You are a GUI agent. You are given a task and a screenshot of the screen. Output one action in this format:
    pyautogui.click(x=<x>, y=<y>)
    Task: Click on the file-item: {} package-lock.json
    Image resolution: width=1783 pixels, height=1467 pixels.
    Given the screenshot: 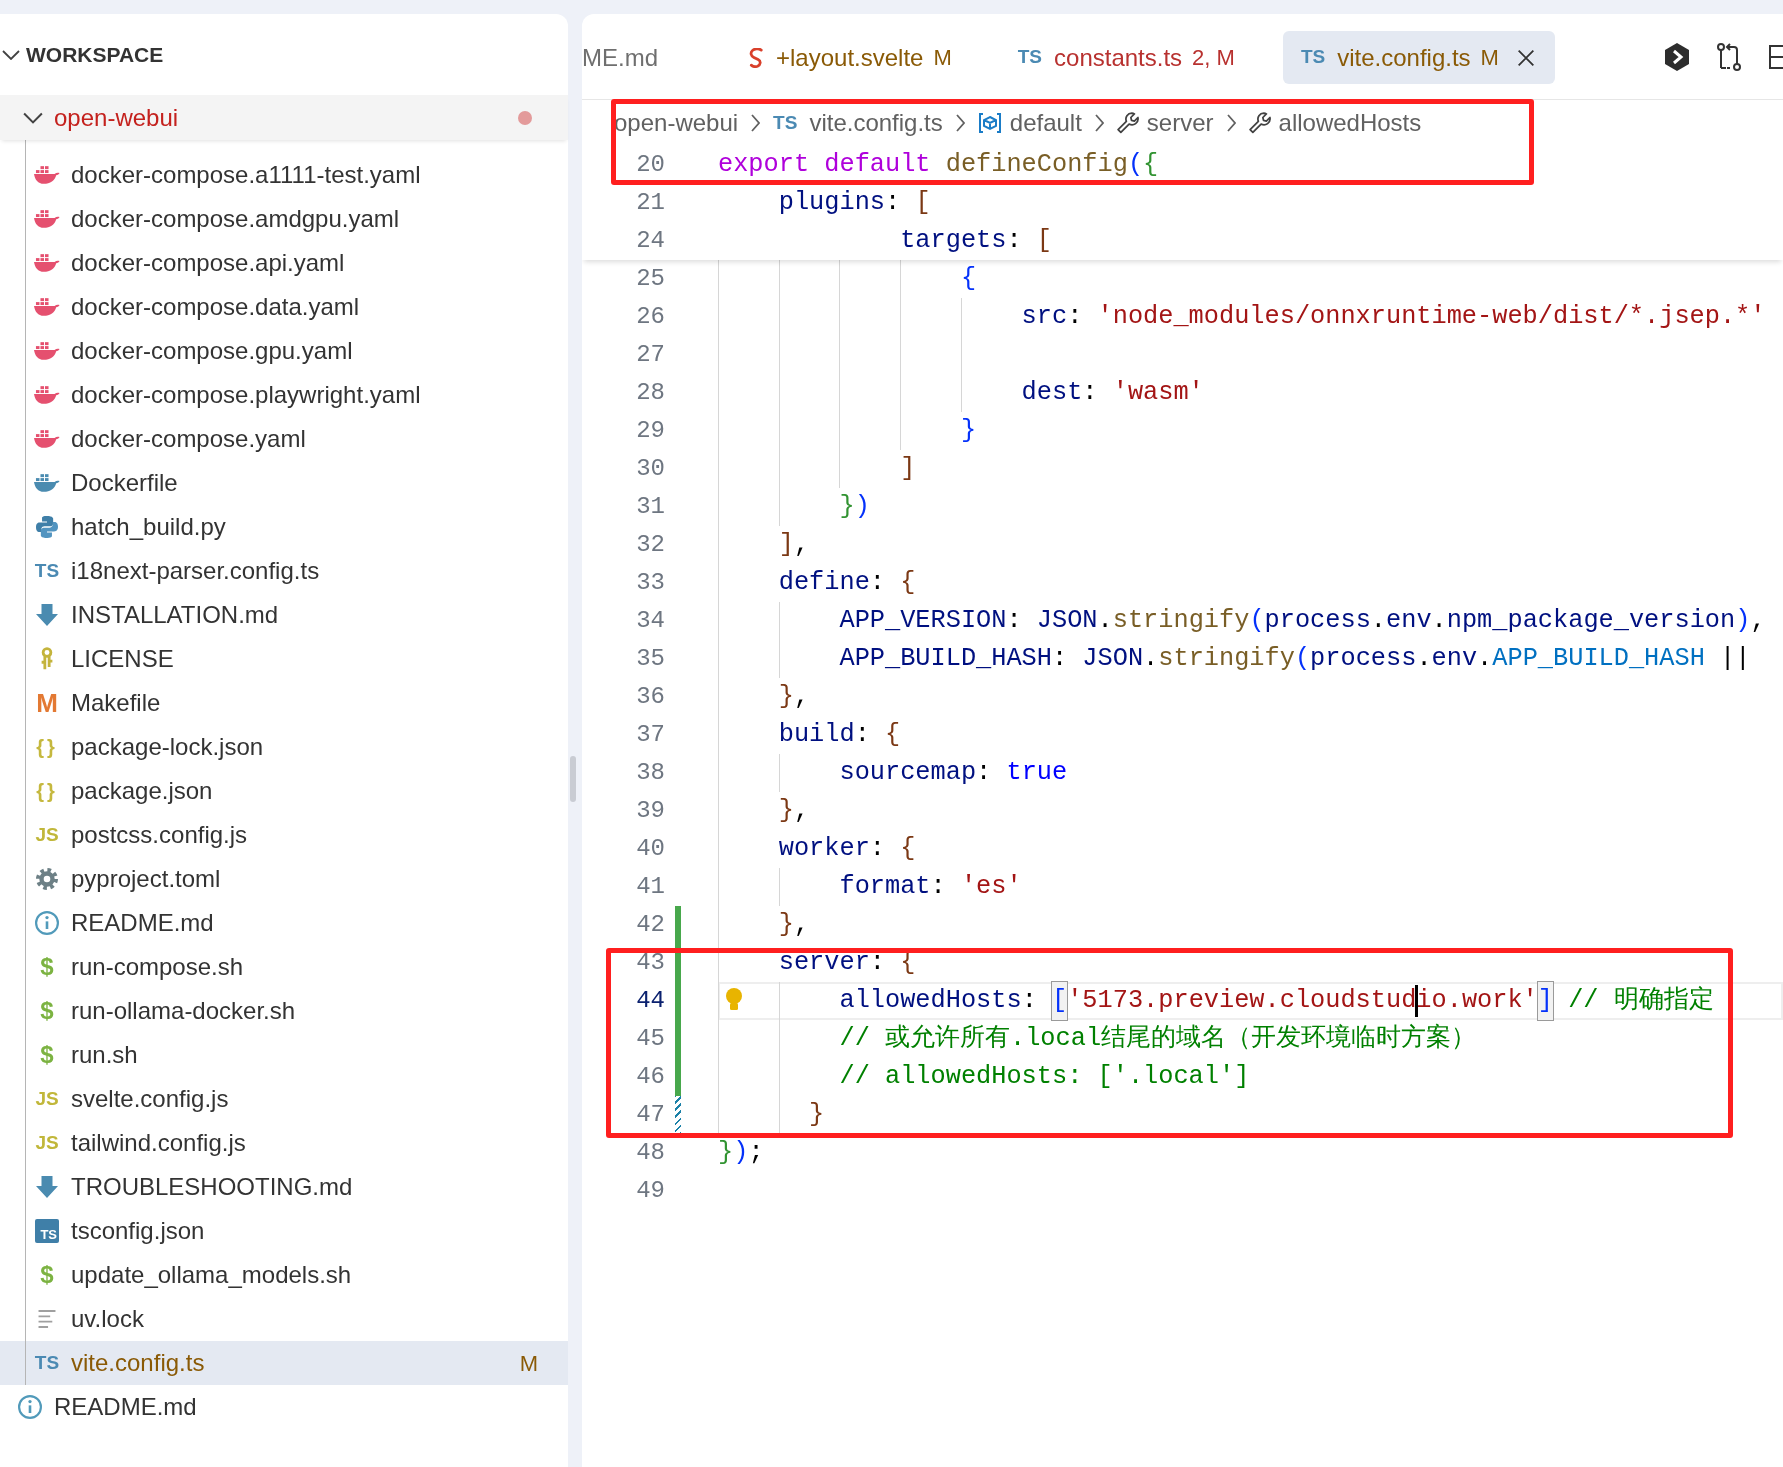 What is the action you would take?
    pyautogui.click(x=284, y=747)
    